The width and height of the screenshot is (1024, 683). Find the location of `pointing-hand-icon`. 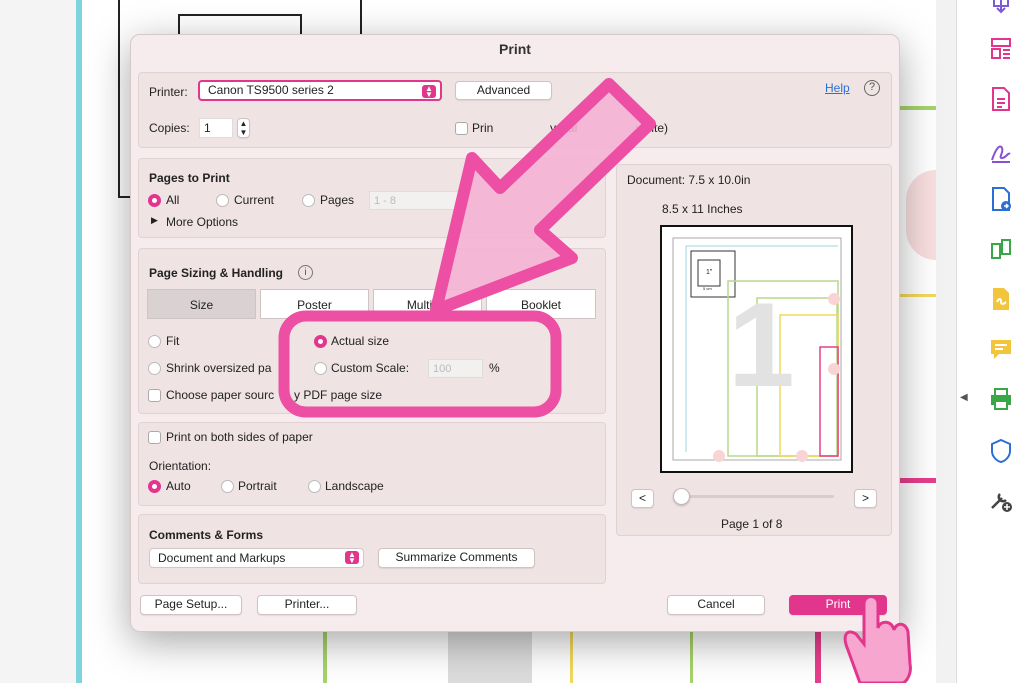

pointing-hand-icon is located at coordinates (877, 639).